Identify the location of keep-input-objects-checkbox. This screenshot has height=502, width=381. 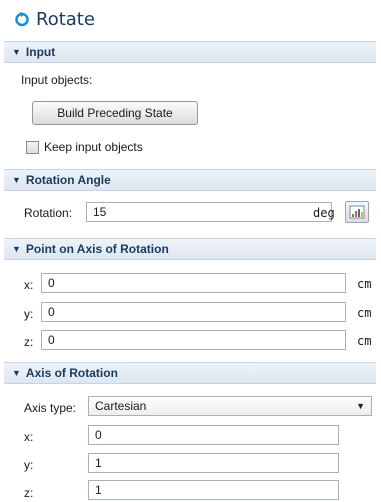
(32, 147).